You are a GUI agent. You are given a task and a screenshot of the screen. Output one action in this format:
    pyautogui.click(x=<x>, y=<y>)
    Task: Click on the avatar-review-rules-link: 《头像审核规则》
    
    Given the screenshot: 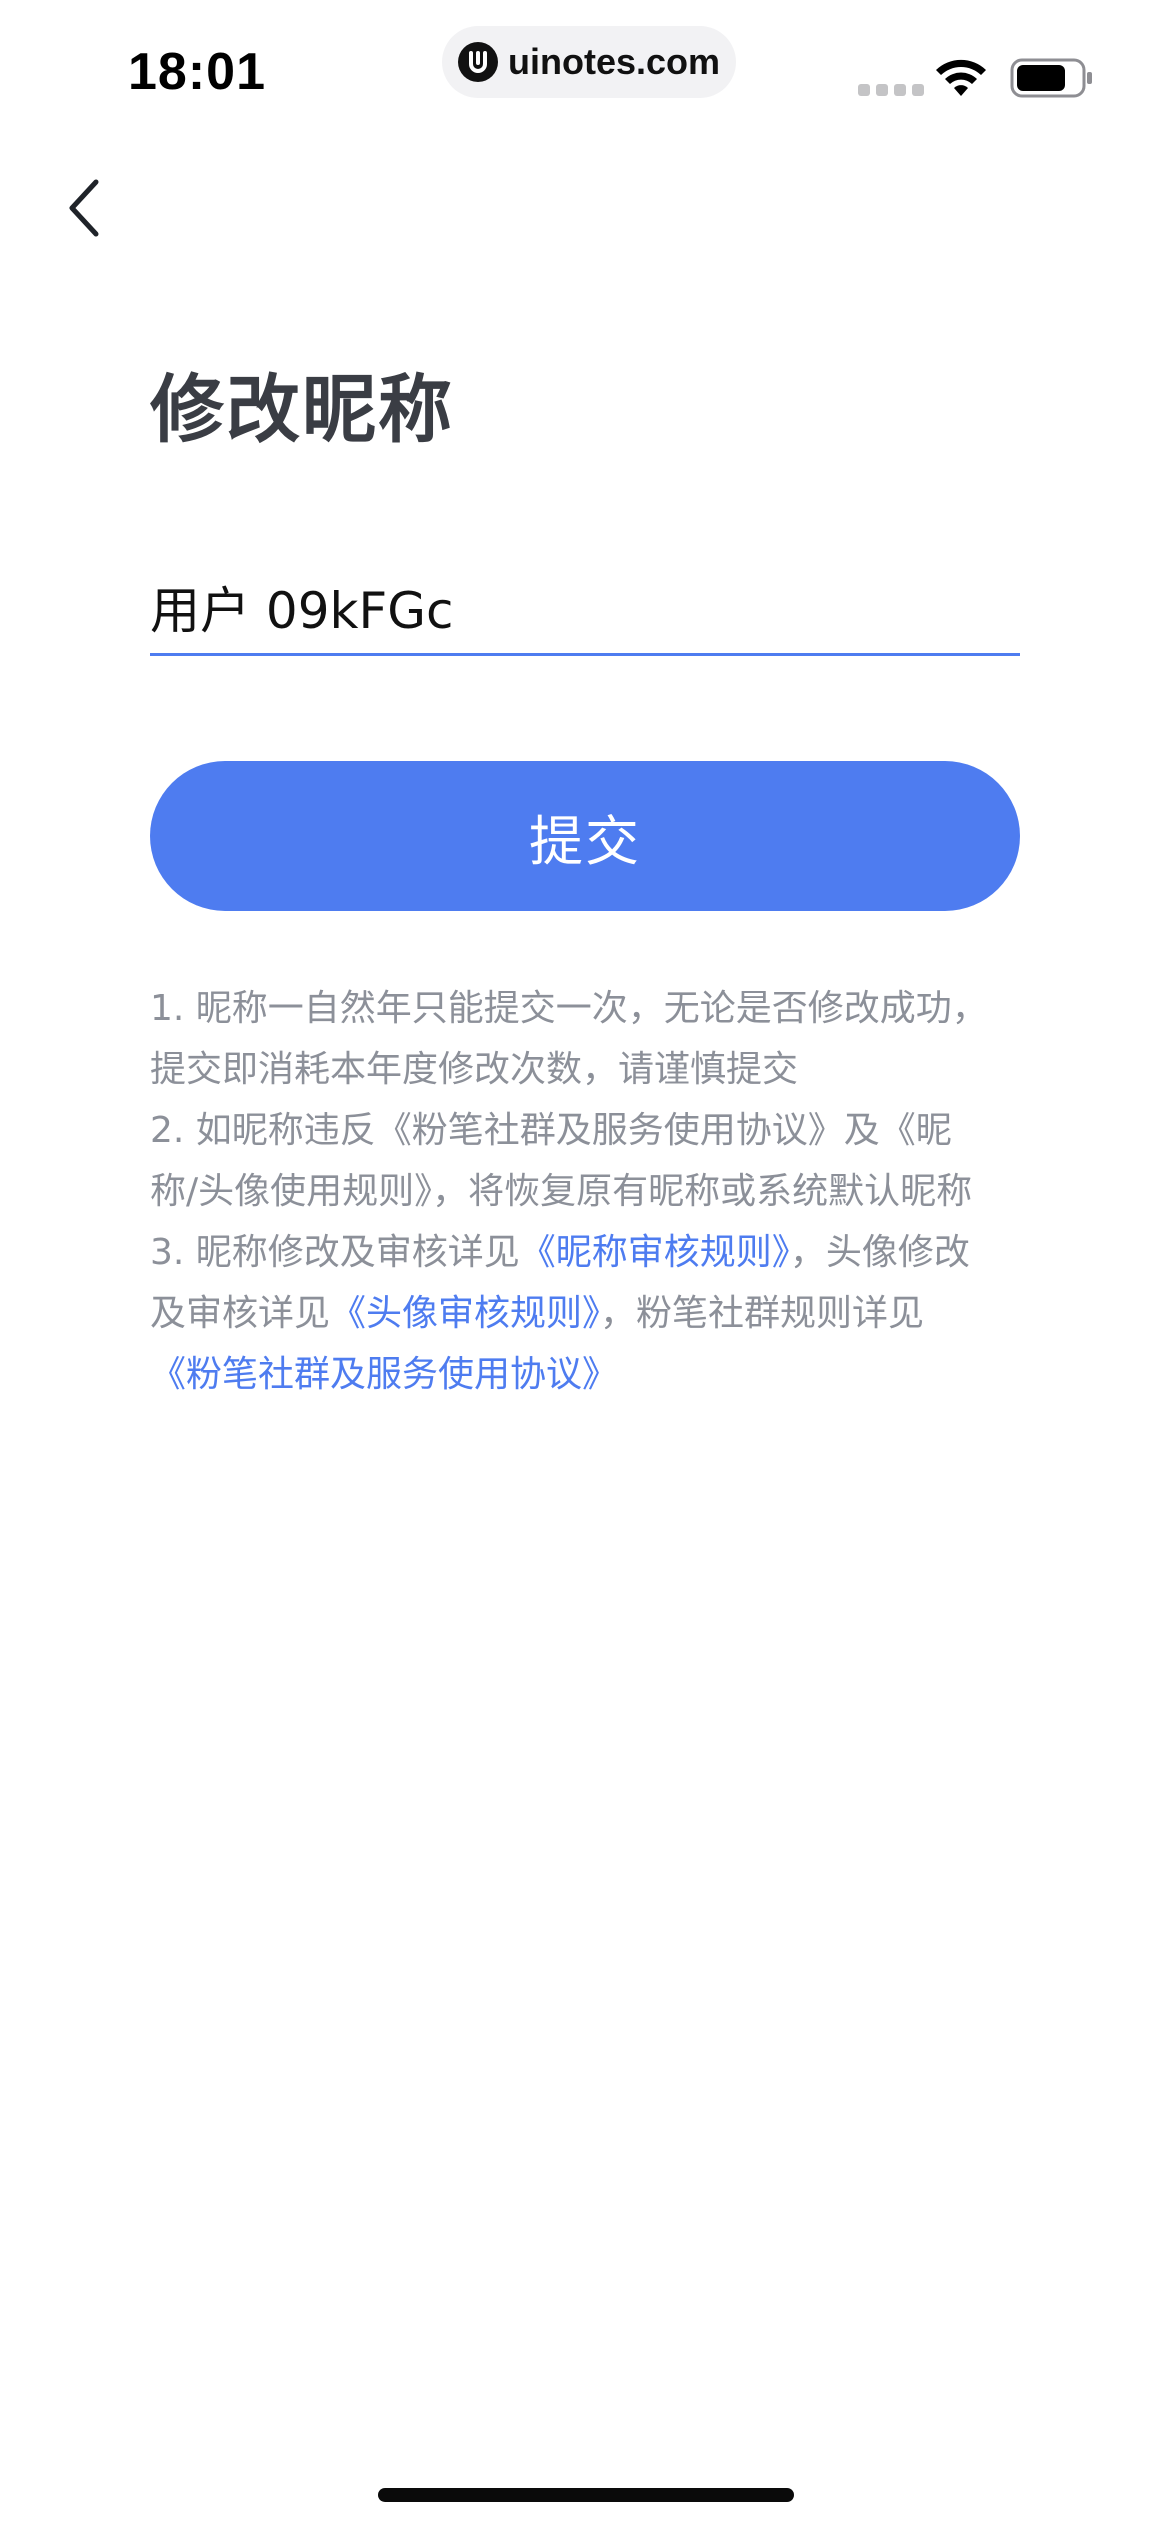 What is the action you would take?
    pyautogui.click(x=465, y=1313)
    